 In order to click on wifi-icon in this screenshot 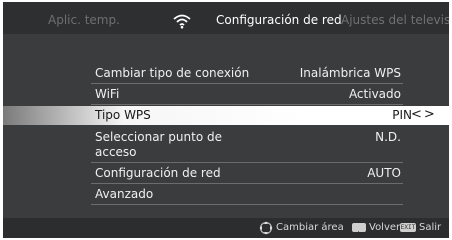, I will do `click(182, 21)`.